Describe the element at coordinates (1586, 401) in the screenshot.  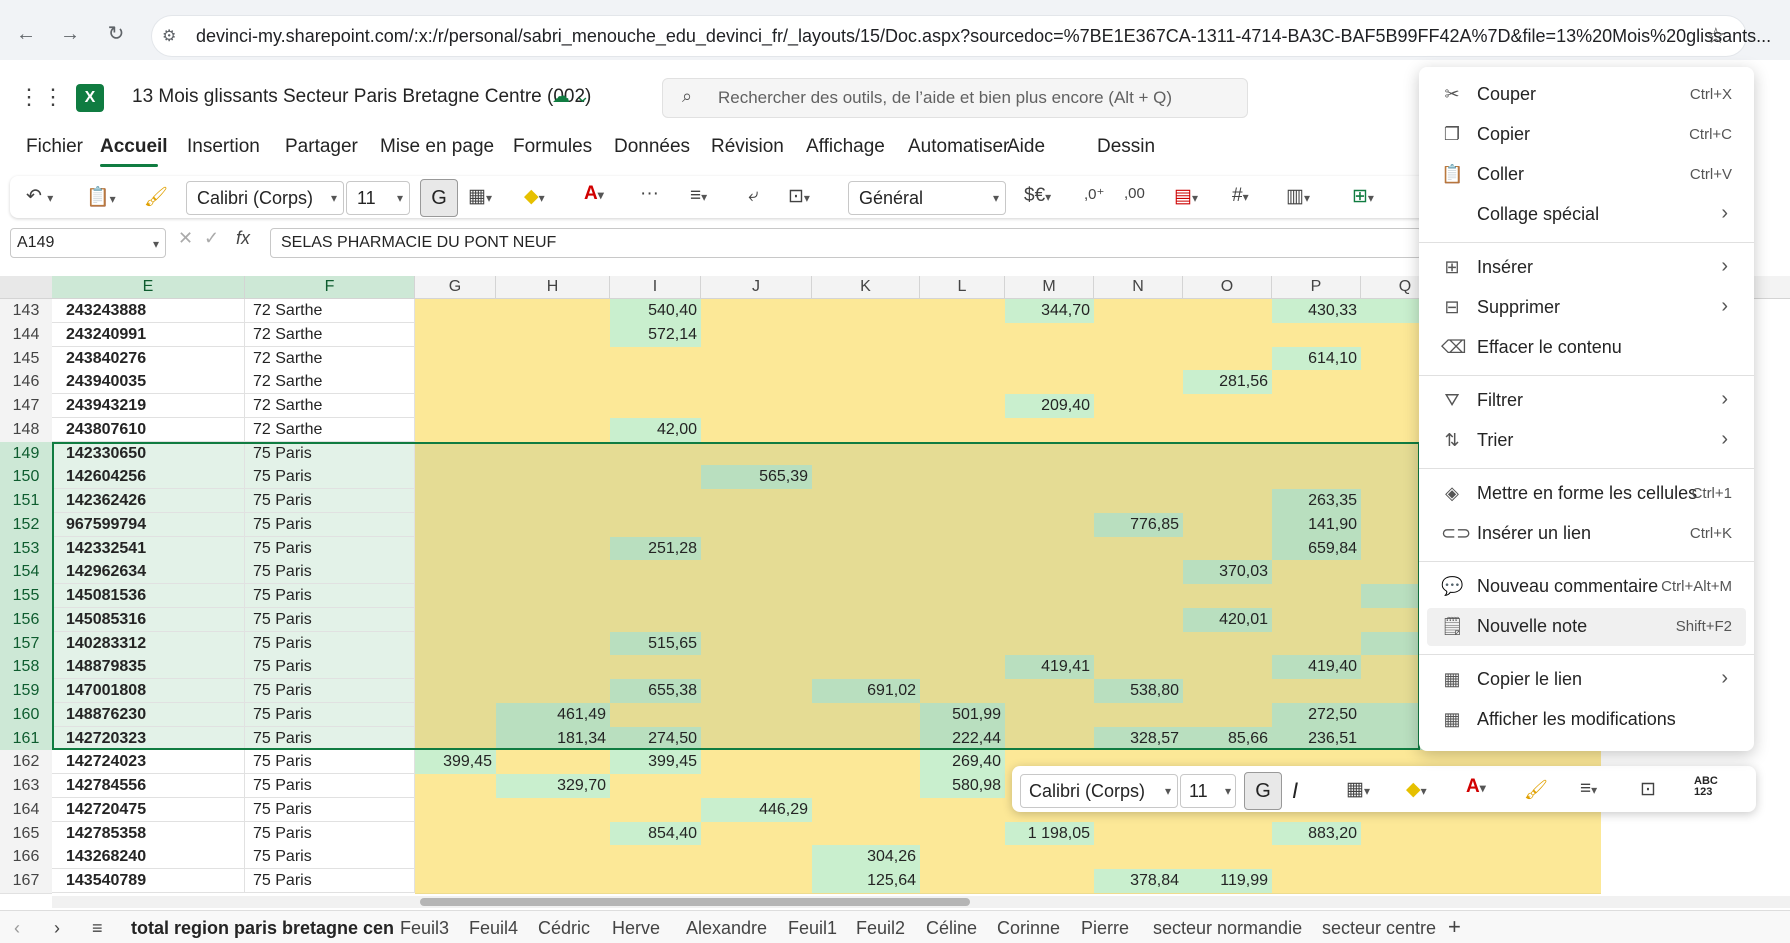
I see `menu-item-filtrer: ⛛ Filtrer ›` at that location.